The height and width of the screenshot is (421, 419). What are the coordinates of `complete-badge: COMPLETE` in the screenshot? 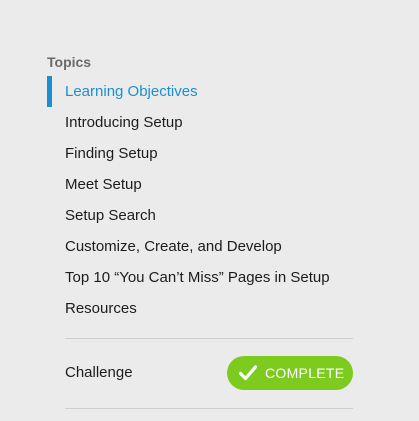 It's located at (290, 373).